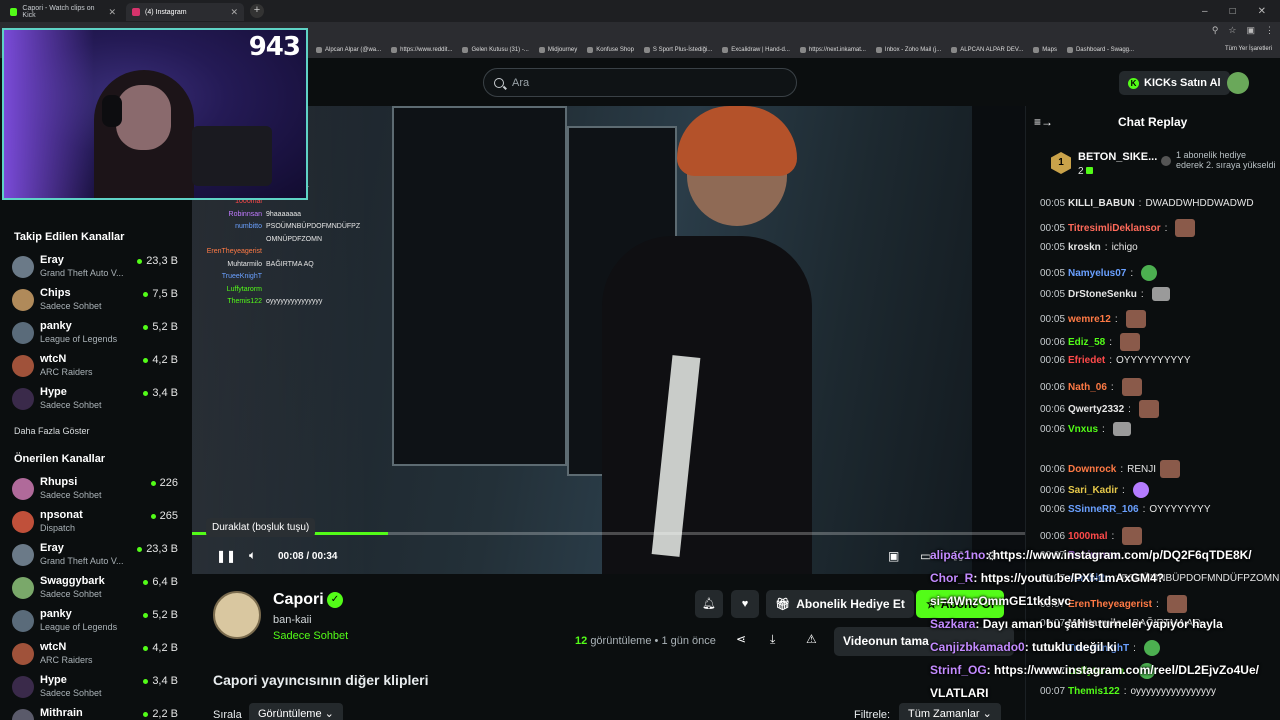  What do you see at coordinates (1097, 273) in the screenshot?
I see `chat-username: Namyelus07` at bounding box center [1097, 273].